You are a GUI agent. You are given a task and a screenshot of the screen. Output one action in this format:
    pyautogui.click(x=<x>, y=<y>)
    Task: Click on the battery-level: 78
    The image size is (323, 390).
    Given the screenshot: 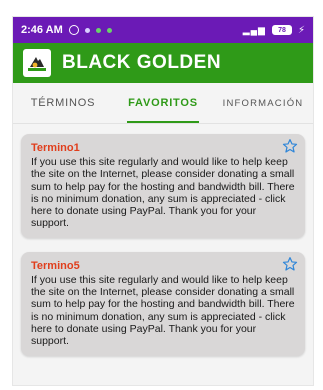 What is the action you would take?
    pyautogui.click(x=282, y=30)
    